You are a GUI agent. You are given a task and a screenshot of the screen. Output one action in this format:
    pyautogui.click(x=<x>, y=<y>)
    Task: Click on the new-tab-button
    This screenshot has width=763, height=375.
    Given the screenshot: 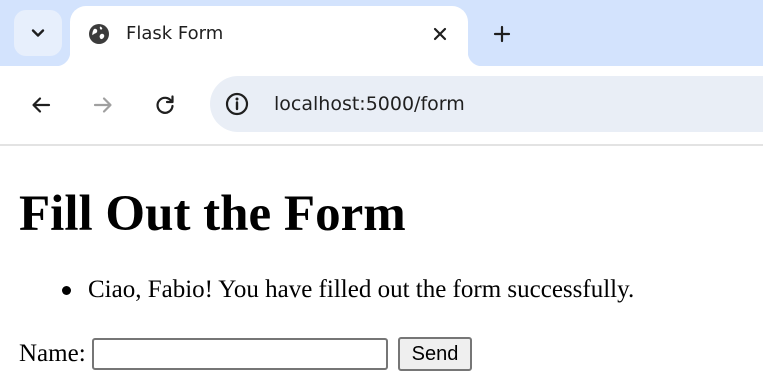 What is the action you would take?
    pyautogui.click(x=502, y=34)
    